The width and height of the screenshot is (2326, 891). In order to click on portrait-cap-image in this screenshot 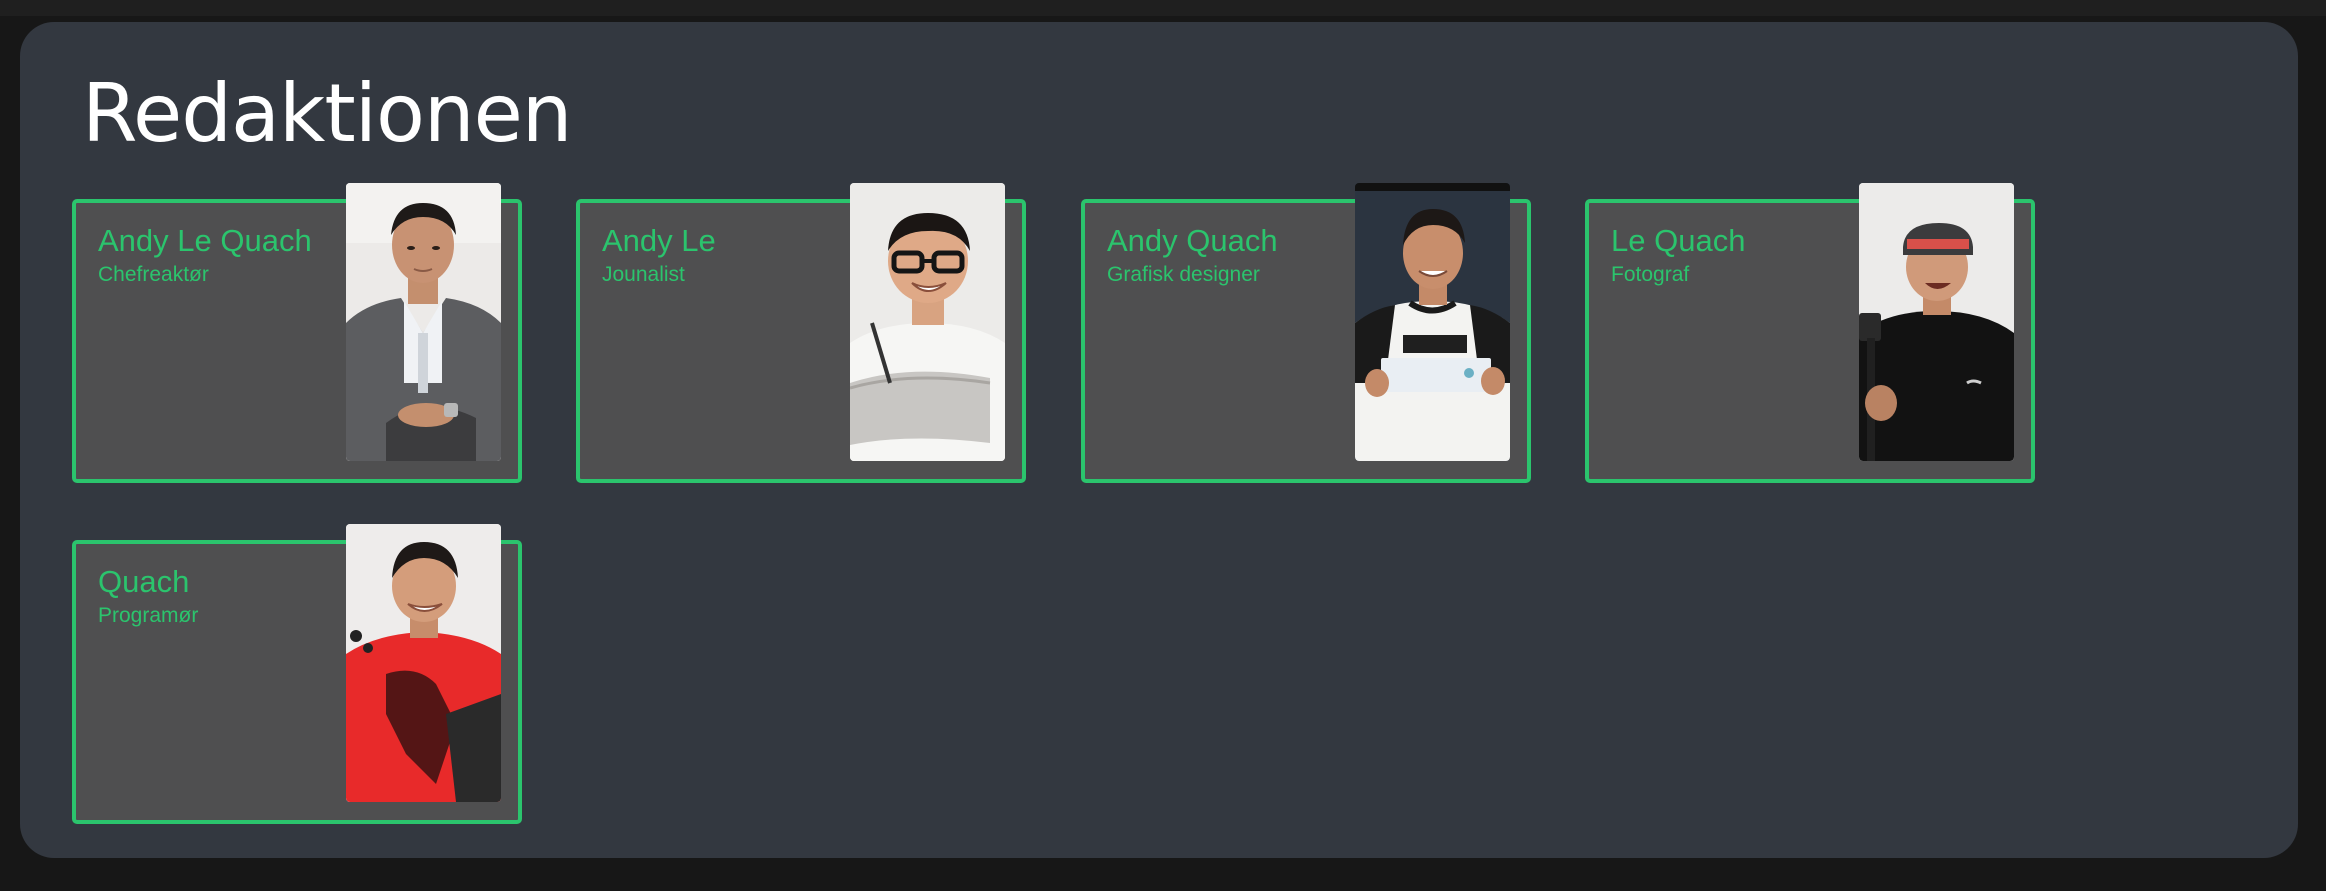, I will do `click(1936, 322)`.